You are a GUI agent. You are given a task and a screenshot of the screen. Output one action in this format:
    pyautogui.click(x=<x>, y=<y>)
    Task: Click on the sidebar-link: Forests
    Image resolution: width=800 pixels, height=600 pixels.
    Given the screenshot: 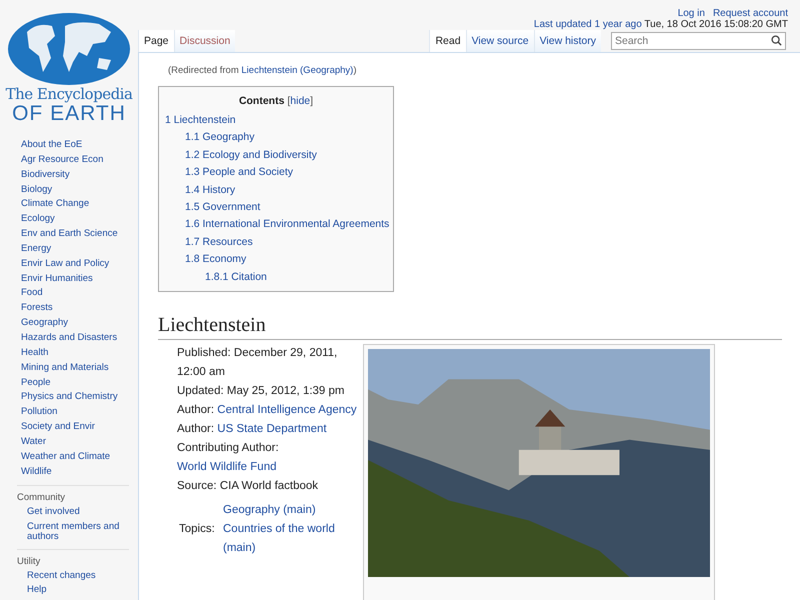 What is the action you would take?
    pyautogui.click(x=79, y=308)
    